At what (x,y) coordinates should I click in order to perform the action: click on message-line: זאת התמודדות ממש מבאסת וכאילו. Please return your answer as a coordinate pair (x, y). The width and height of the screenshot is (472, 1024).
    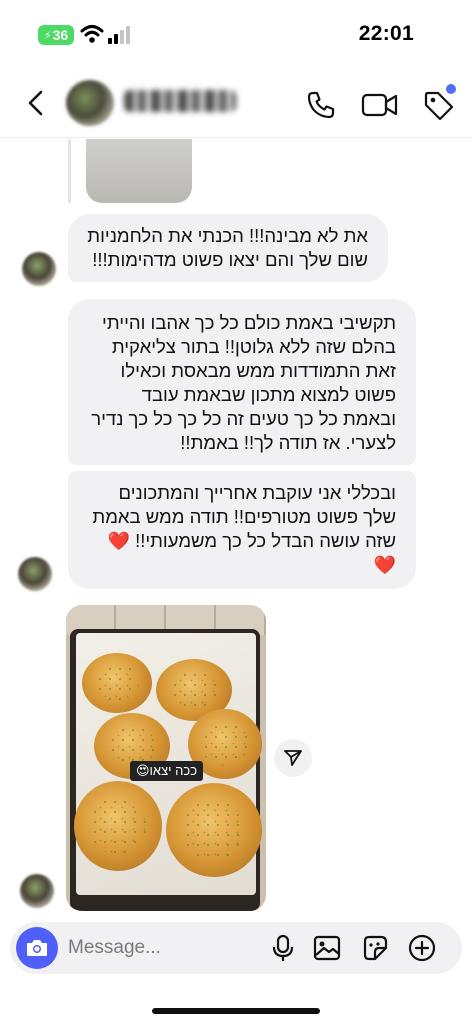
    Looking at the image, I should click on (258, 370).